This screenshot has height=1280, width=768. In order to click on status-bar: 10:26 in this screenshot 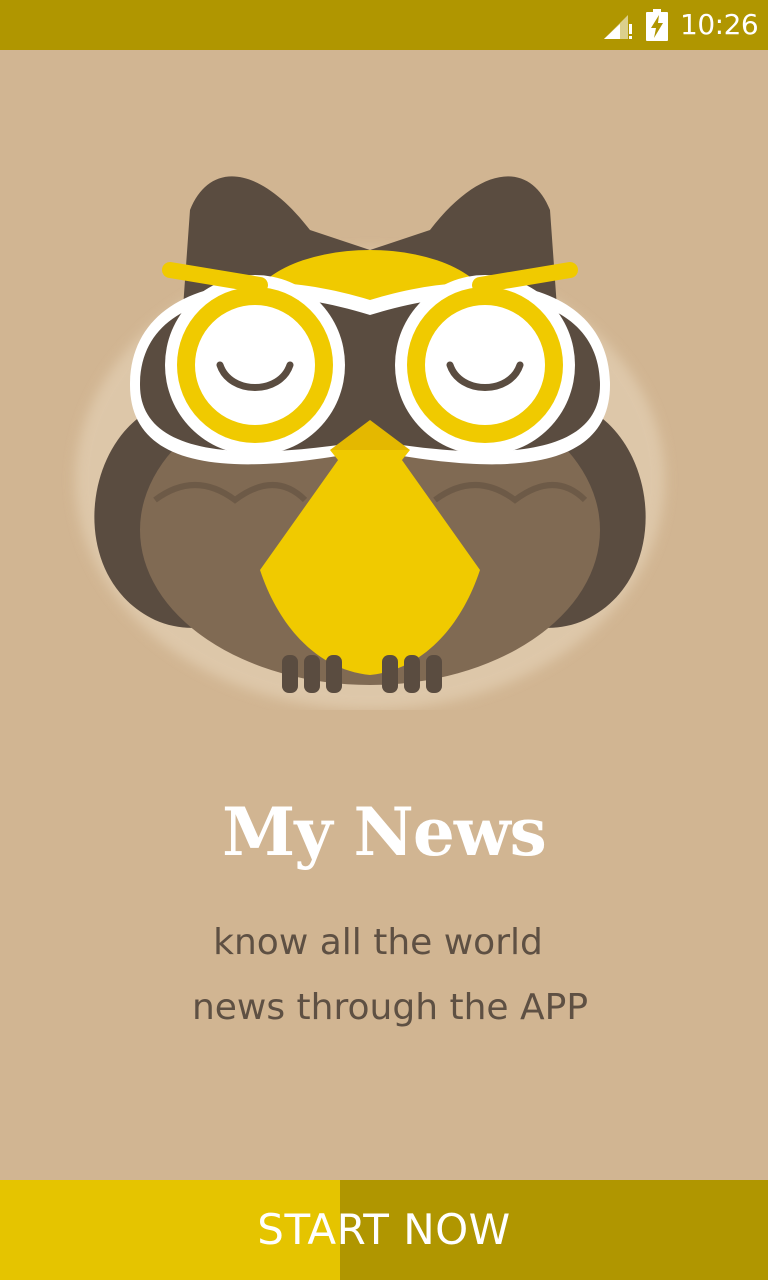, I will do `click(384, 25)`.